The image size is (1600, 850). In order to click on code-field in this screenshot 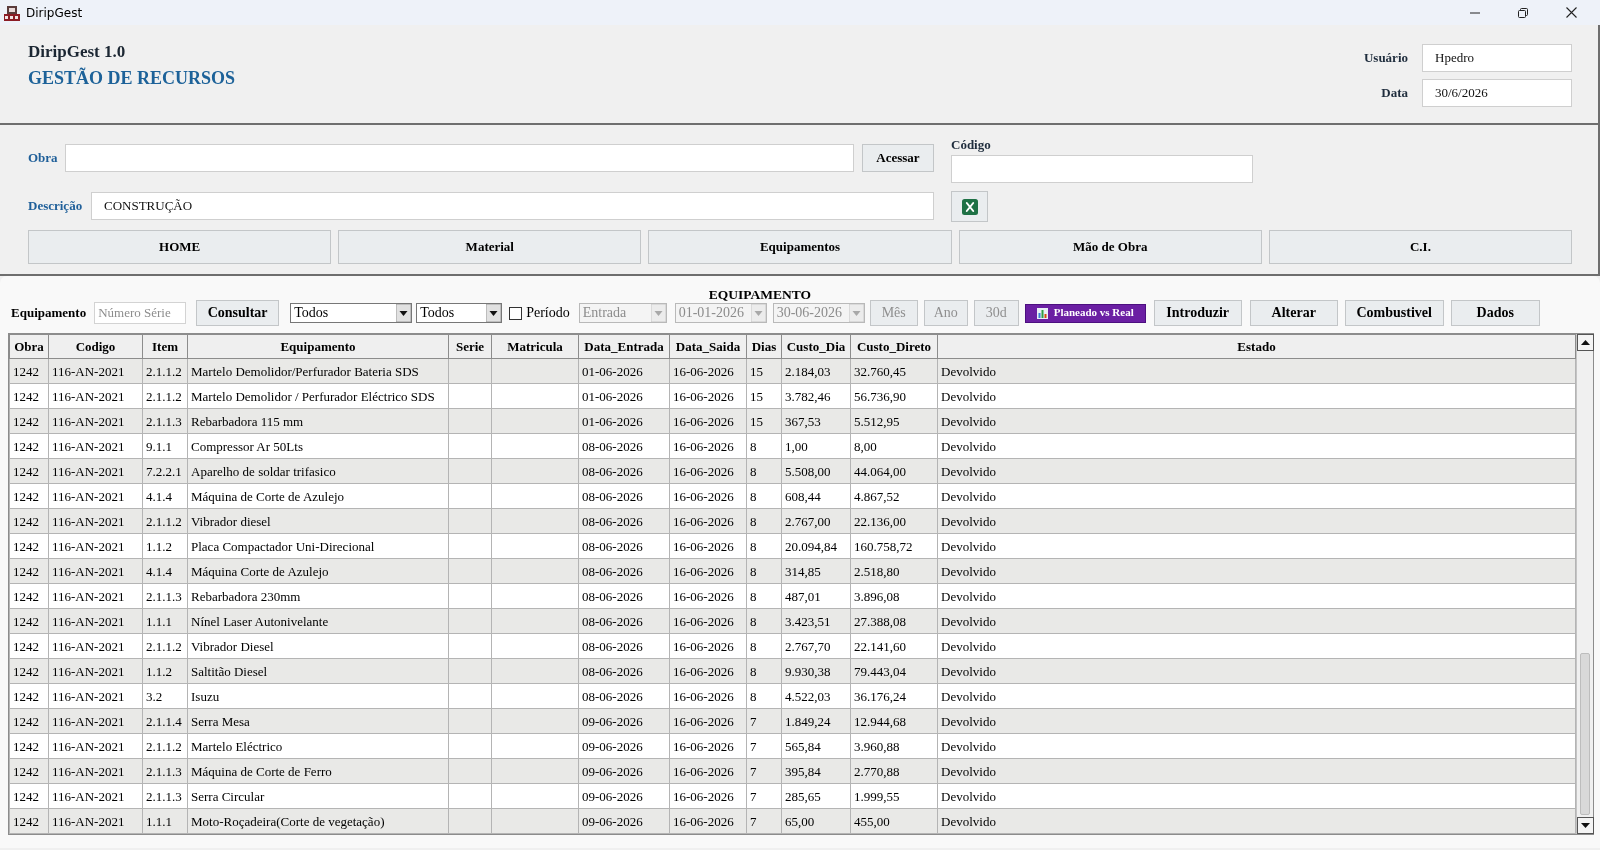, I will do `click(1102, 169)`.